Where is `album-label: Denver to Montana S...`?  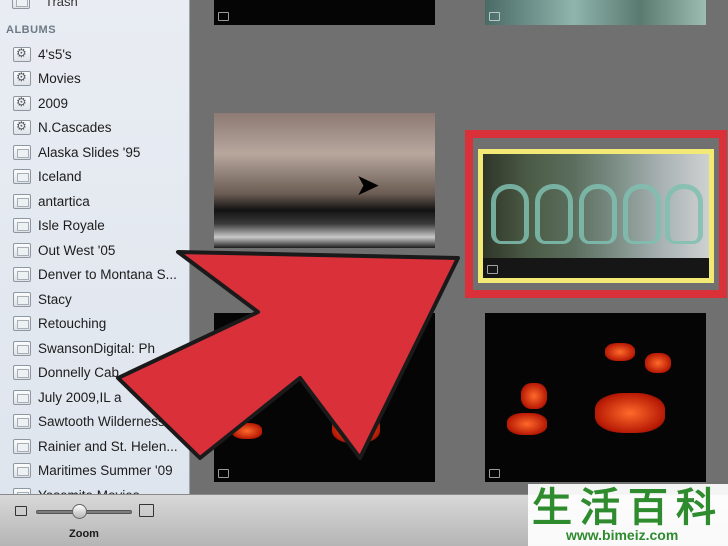
album-label: Denver to Montana S... is located at coordinates (107, 275).